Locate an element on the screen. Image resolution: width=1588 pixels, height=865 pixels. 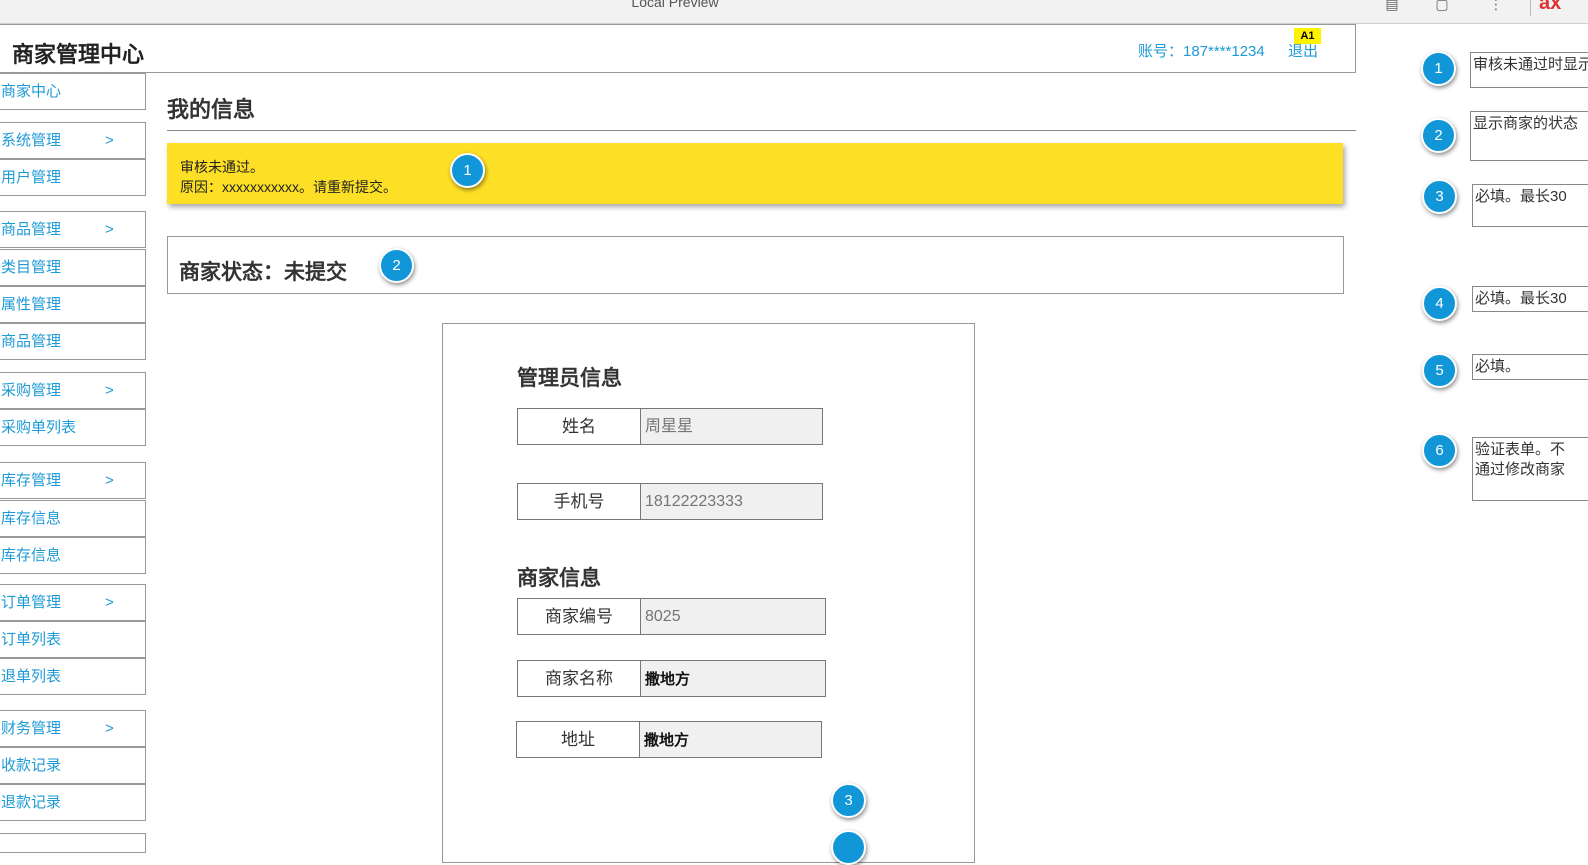
sidebar-group-products: 商品管理 > is located at coordinates (73, 229).